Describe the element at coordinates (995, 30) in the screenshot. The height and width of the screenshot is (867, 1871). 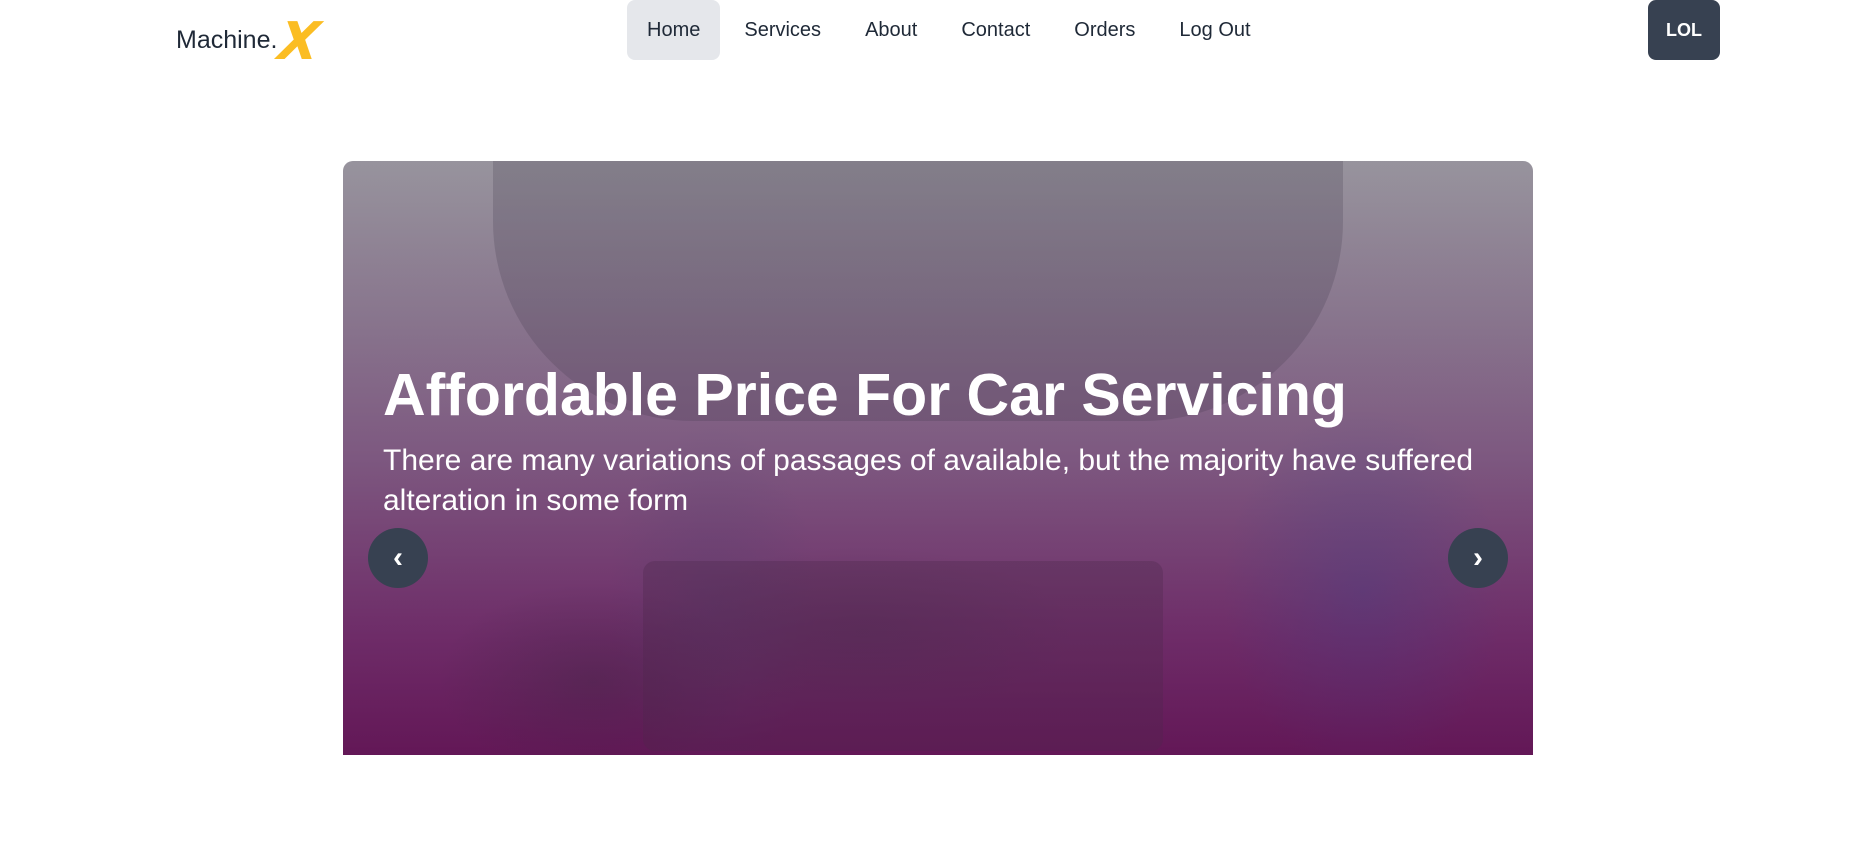
I see `nav-contact: Contact` at that location.